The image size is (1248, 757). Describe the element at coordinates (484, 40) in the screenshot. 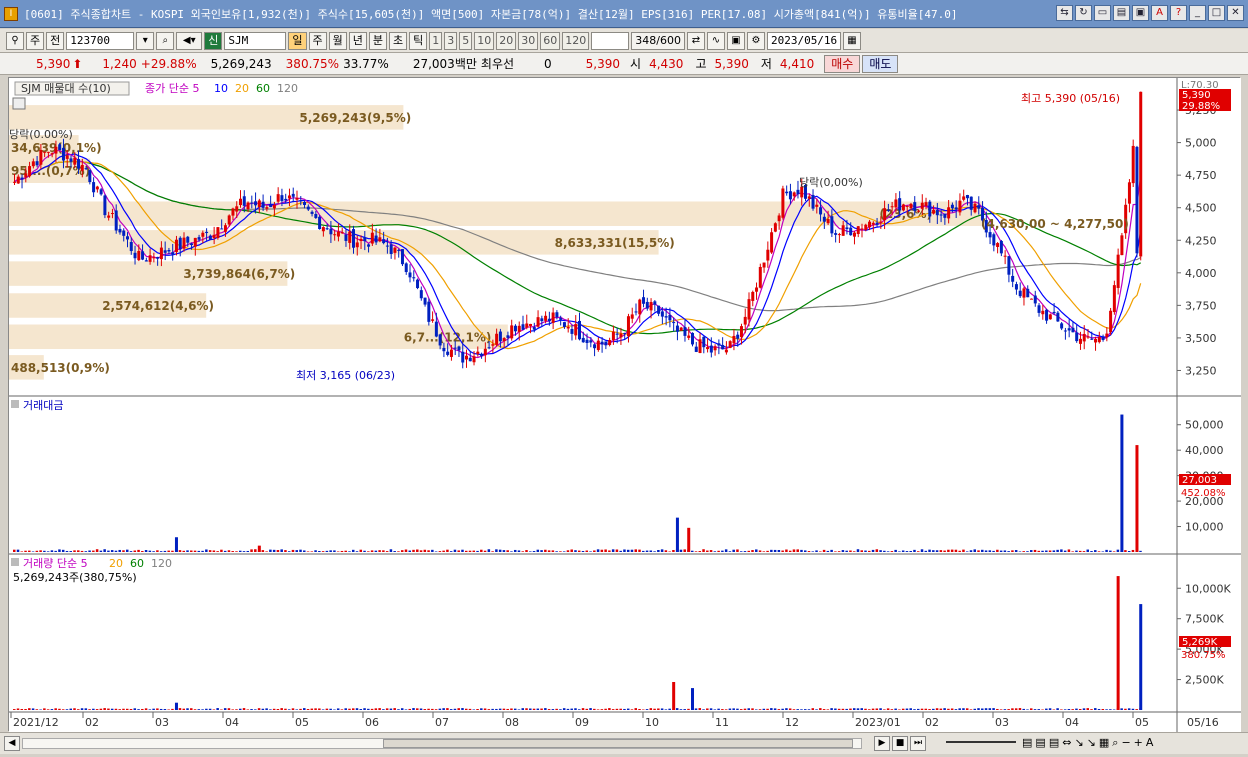

I see `count-10: 10` at that location.